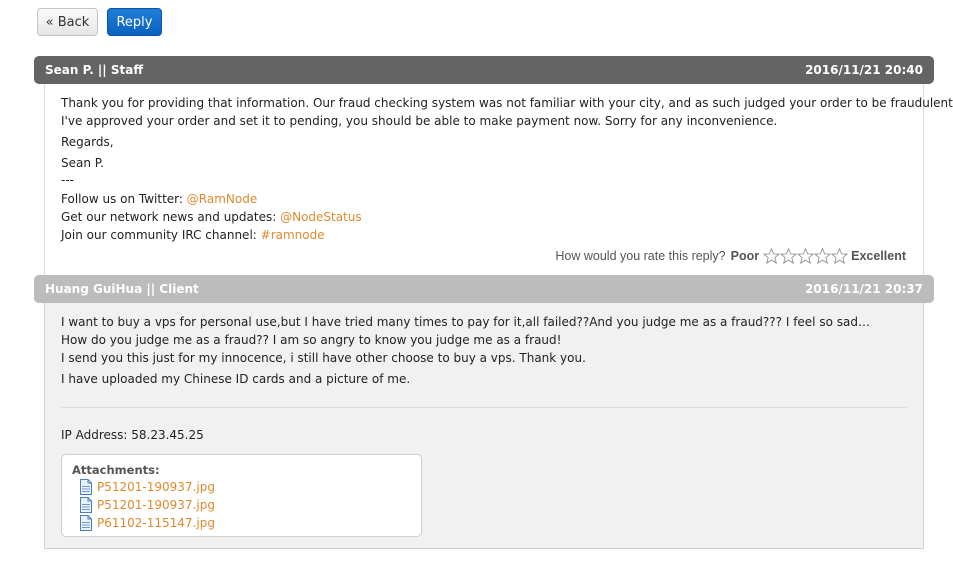 This screenshot has width=953, height=561. I want to click on divider, so click(484, 407).